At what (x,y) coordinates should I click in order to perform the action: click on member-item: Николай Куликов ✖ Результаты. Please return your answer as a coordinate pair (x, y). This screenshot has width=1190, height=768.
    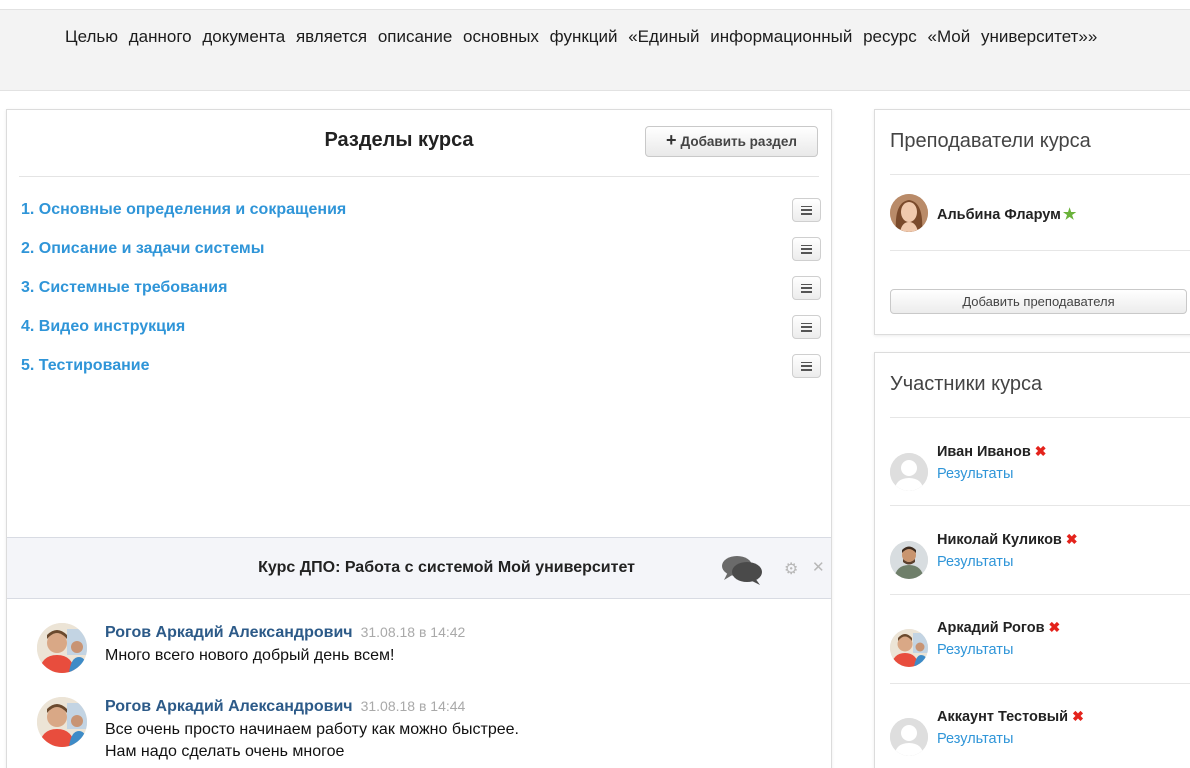
    Looking at the image, I should click on (1040, 561).